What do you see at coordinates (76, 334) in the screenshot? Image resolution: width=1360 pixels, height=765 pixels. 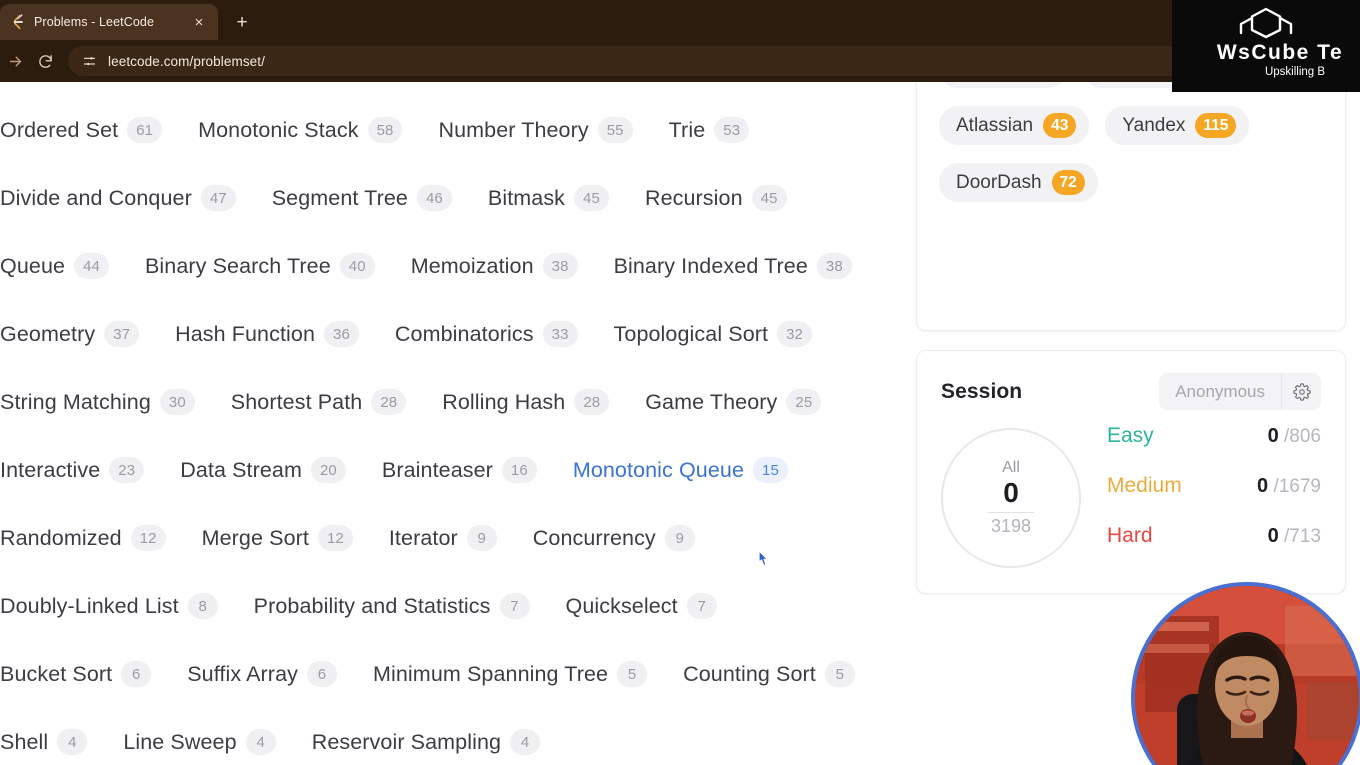 I see `topic-tag-geometry: Geometry 37` at bounding box center [76, 334].